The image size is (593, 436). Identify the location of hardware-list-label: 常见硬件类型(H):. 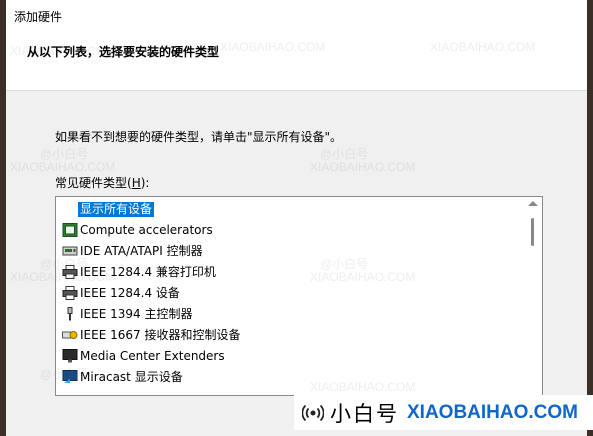
(102, 182).